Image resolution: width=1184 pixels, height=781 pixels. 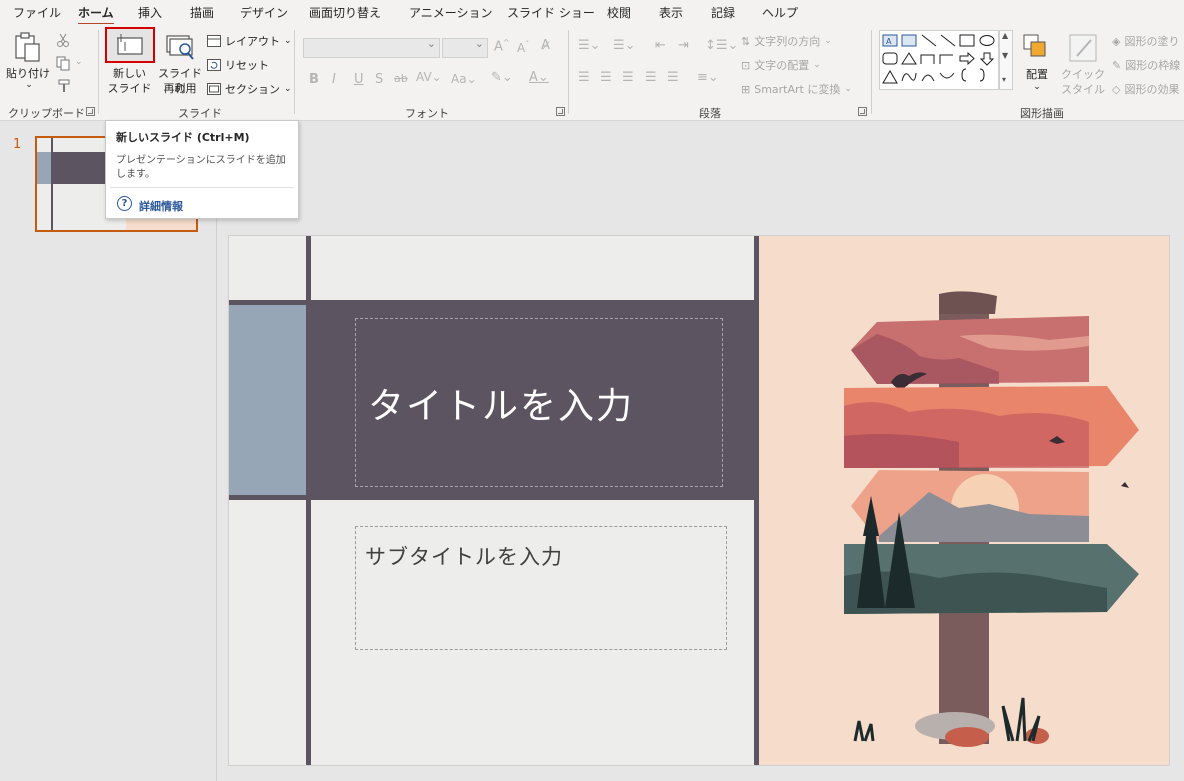 I want to click on new-slide-icon, so click(x=130, y=44).